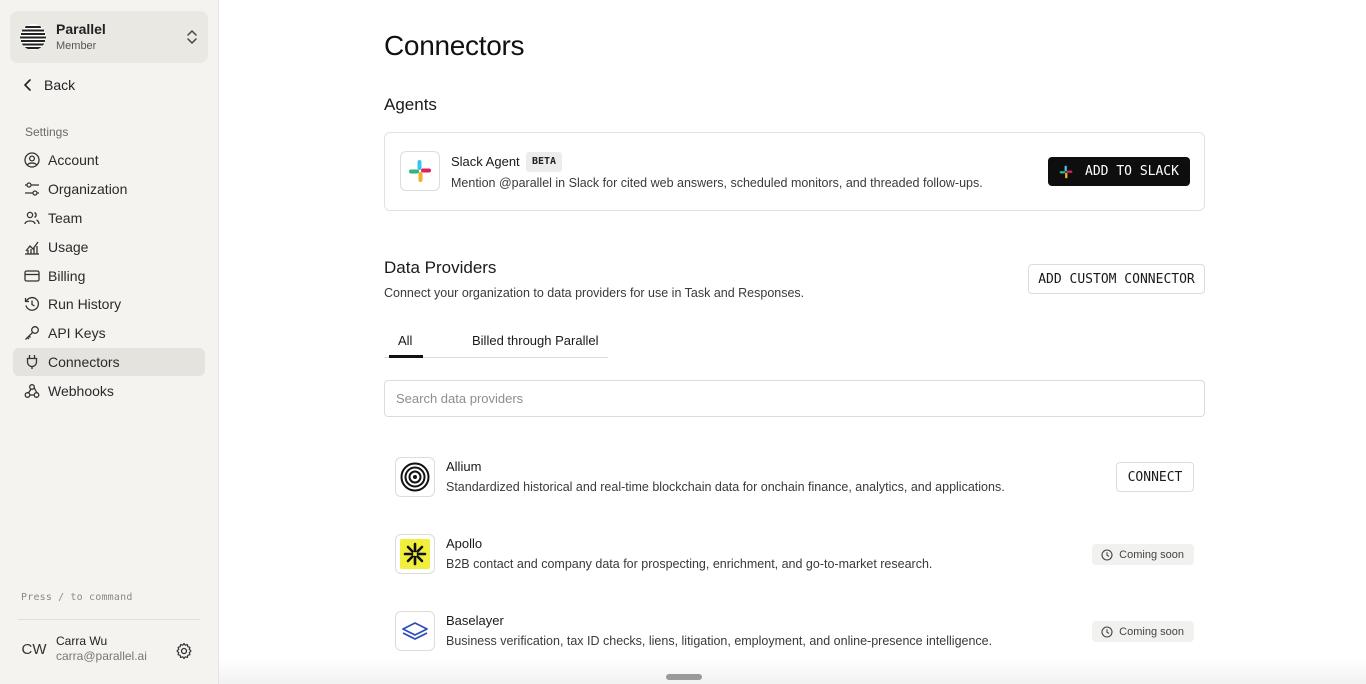 The image size is (1366, 684). Describe the element at coordinates (440, 267) in the screenshot. I see `data-providers-heading: Data Providers` at that location.